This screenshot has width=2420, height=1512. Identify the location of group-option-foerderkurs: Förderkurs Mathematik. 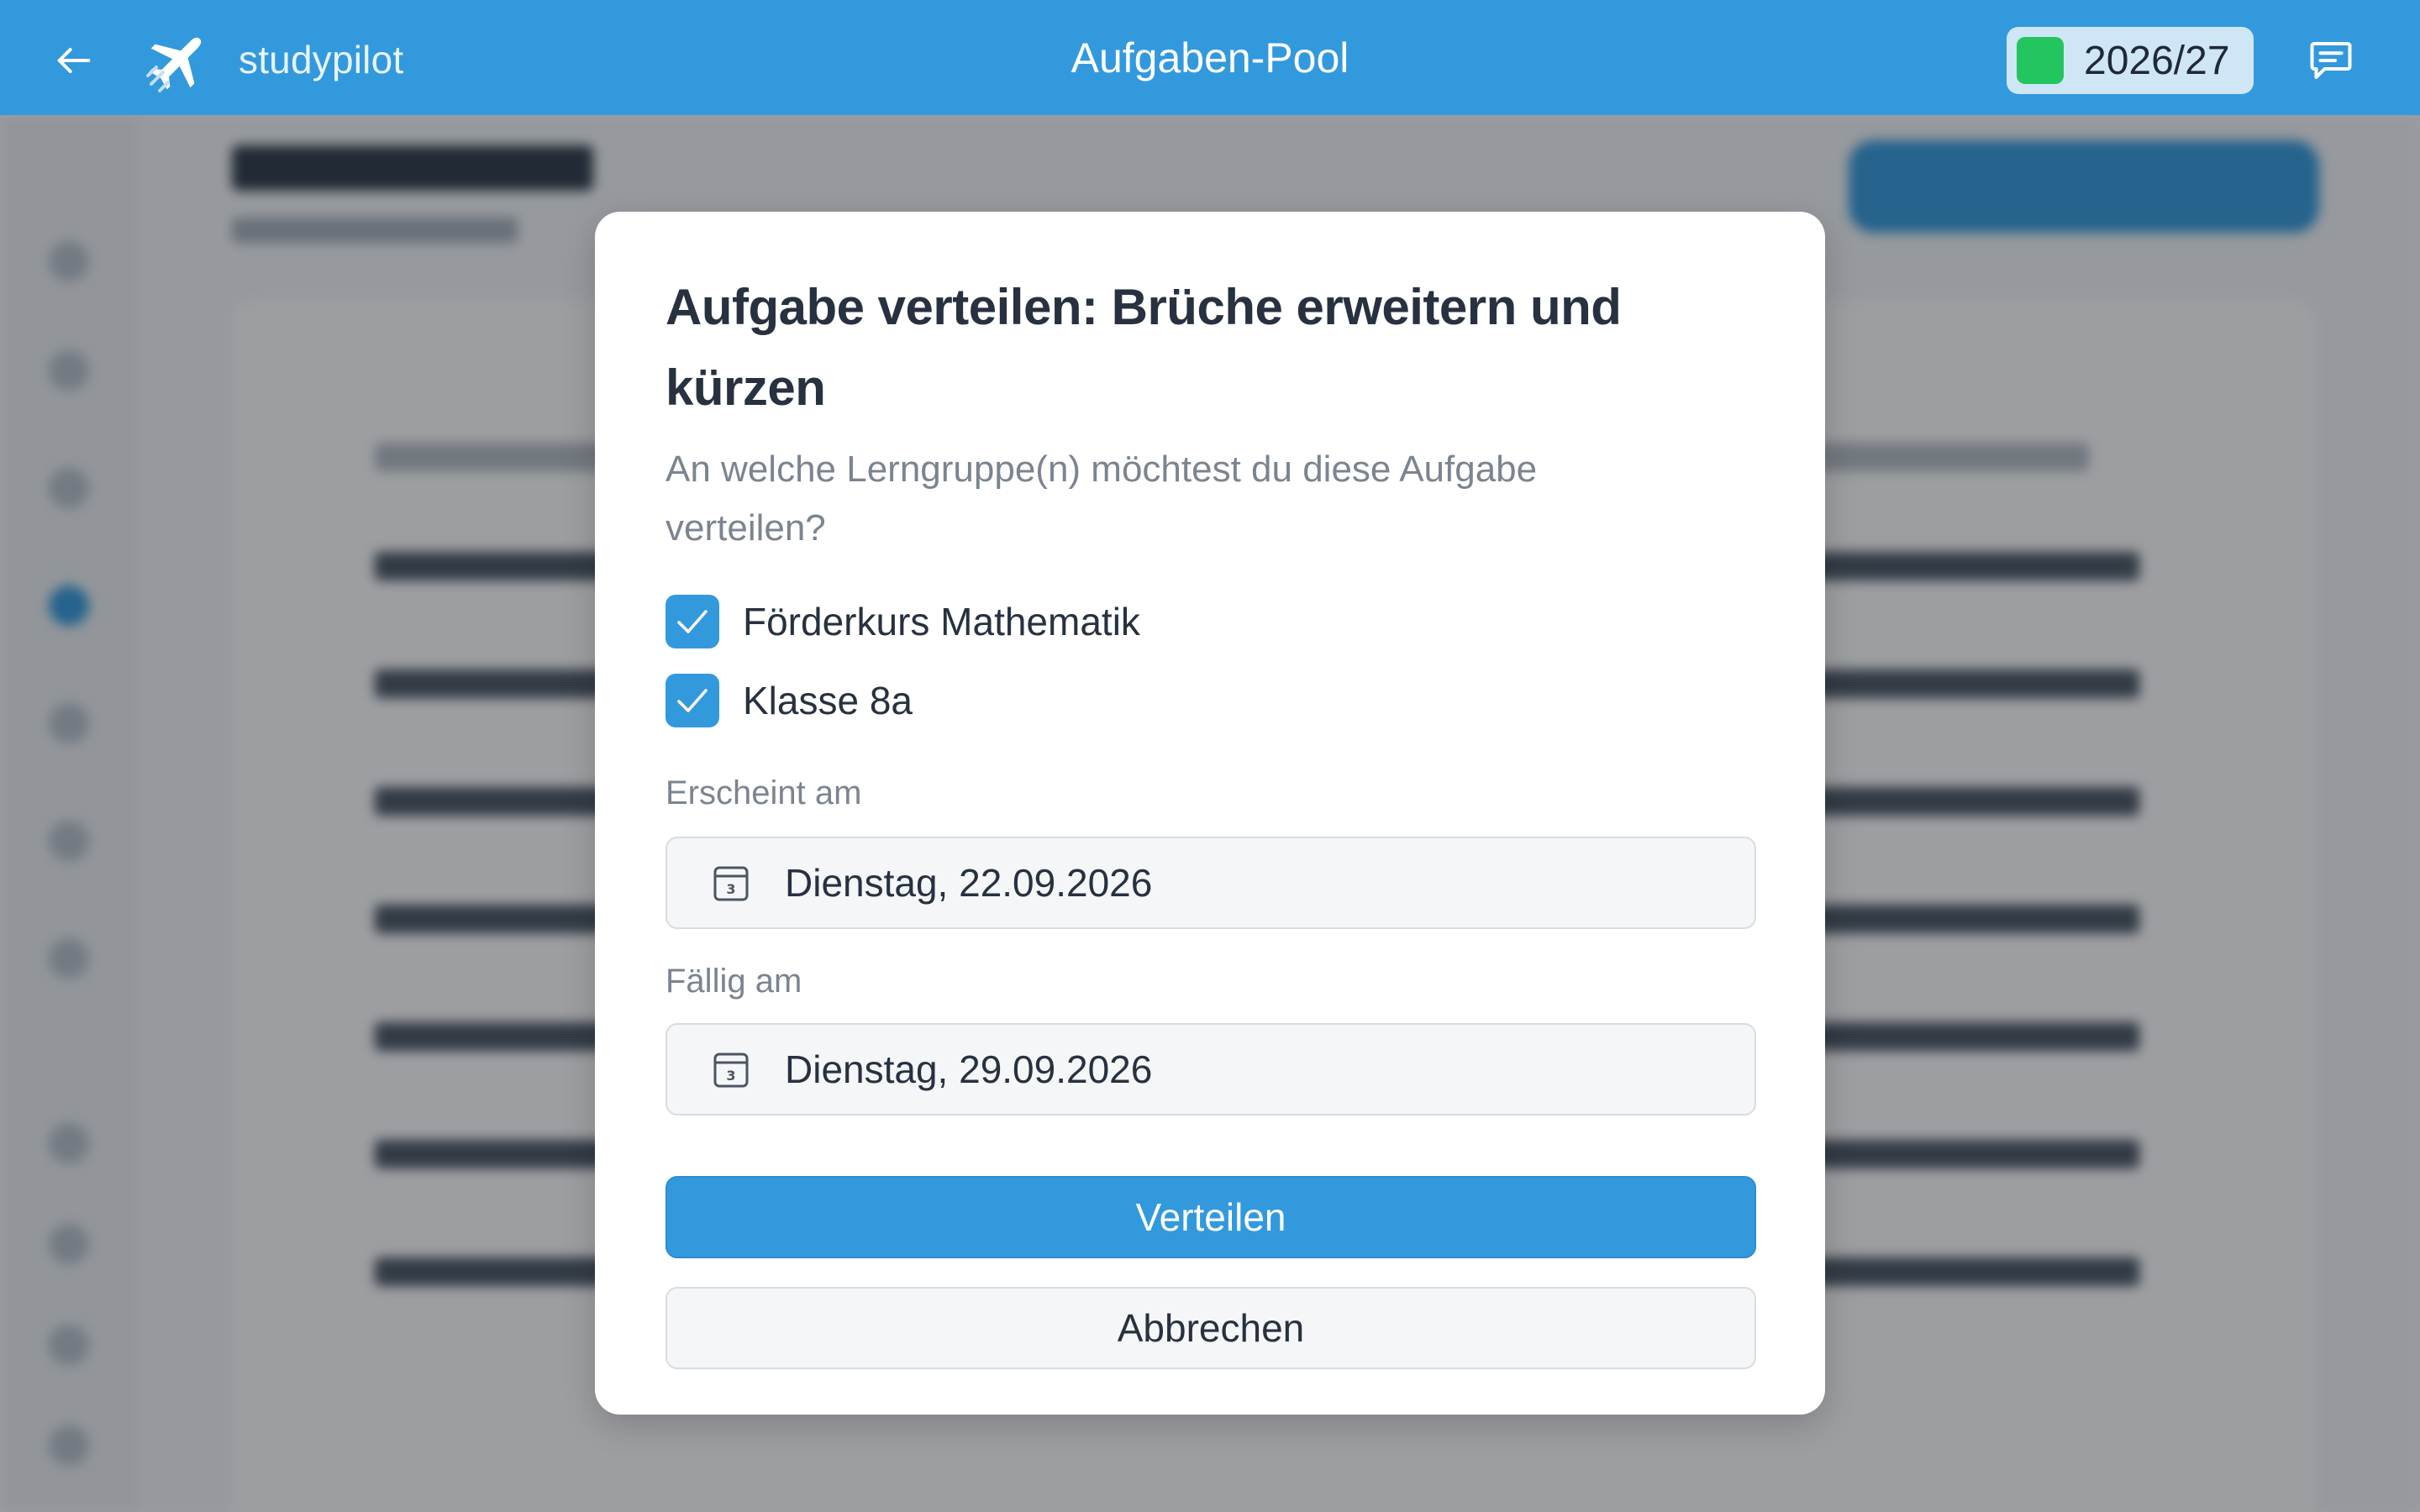
(903, 621).